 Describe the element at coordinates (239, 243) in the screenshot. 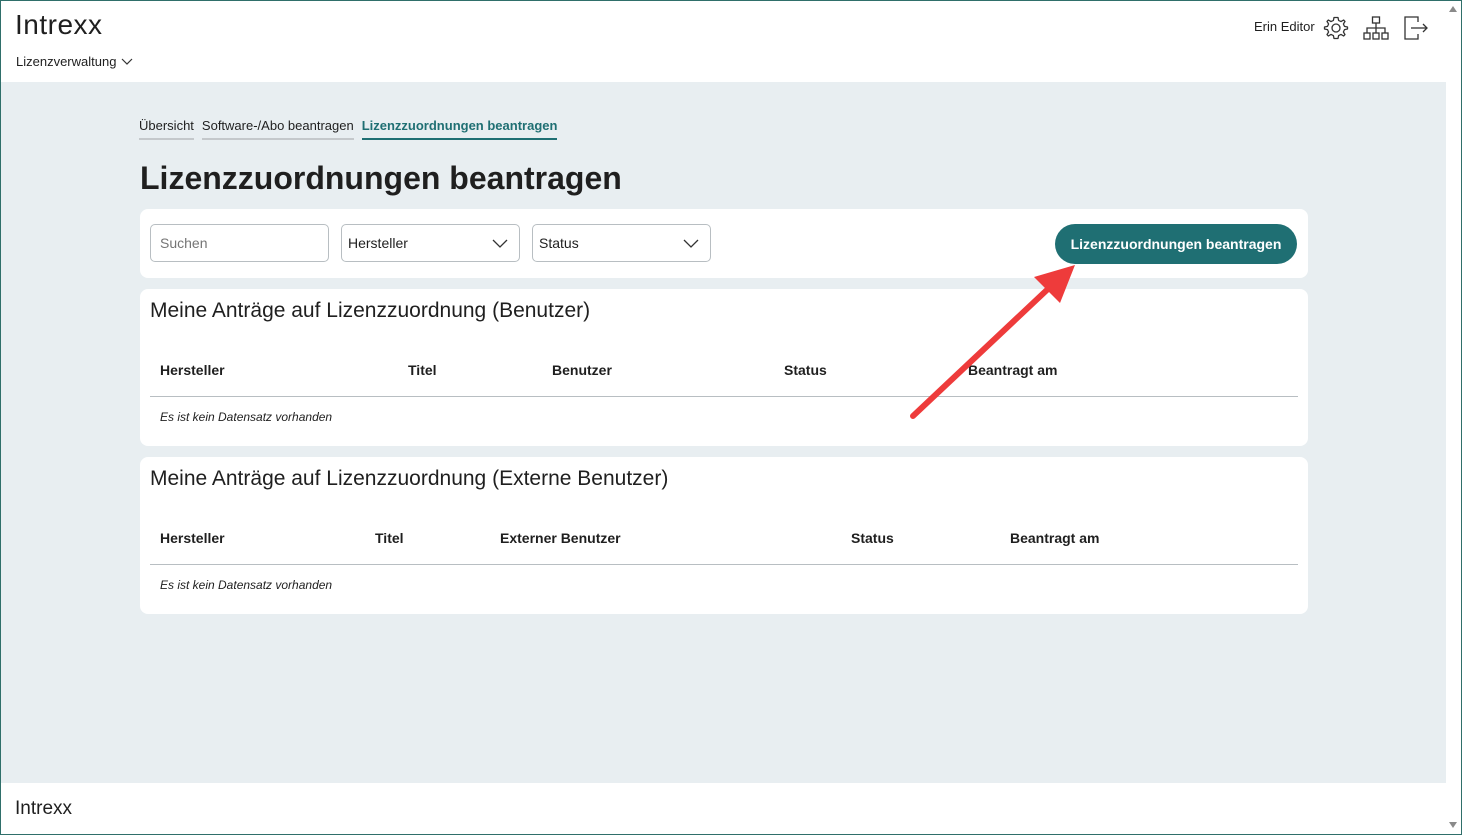

I see `search-input` at that location.